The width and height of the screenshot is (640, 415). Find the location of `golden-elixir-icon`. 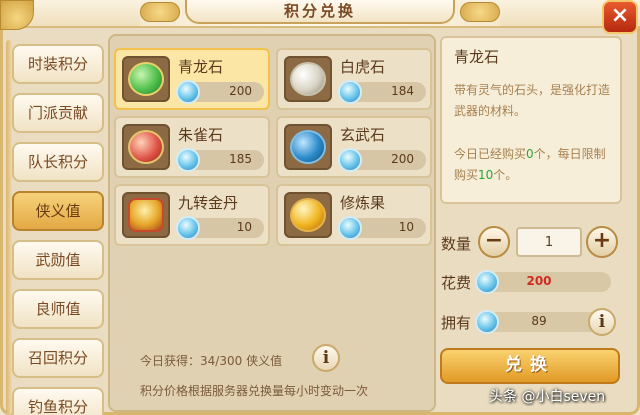

golden-elixir-icon is located at coordinates (146, 215).